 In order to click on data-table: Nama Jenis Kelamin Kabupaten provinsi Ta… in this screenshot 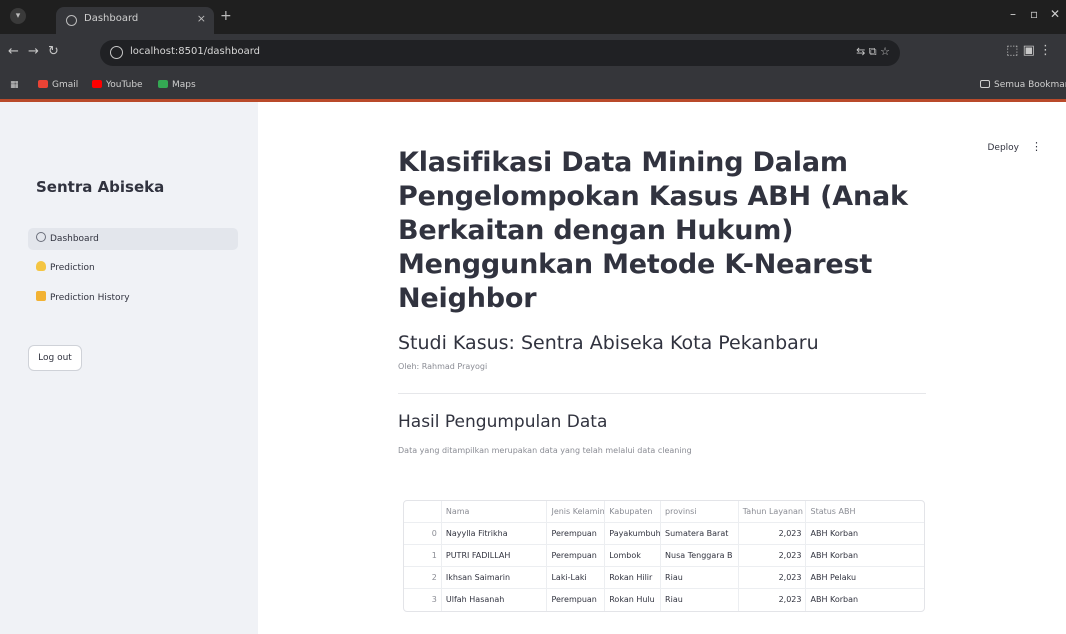, I will do `click(664, 556)`.